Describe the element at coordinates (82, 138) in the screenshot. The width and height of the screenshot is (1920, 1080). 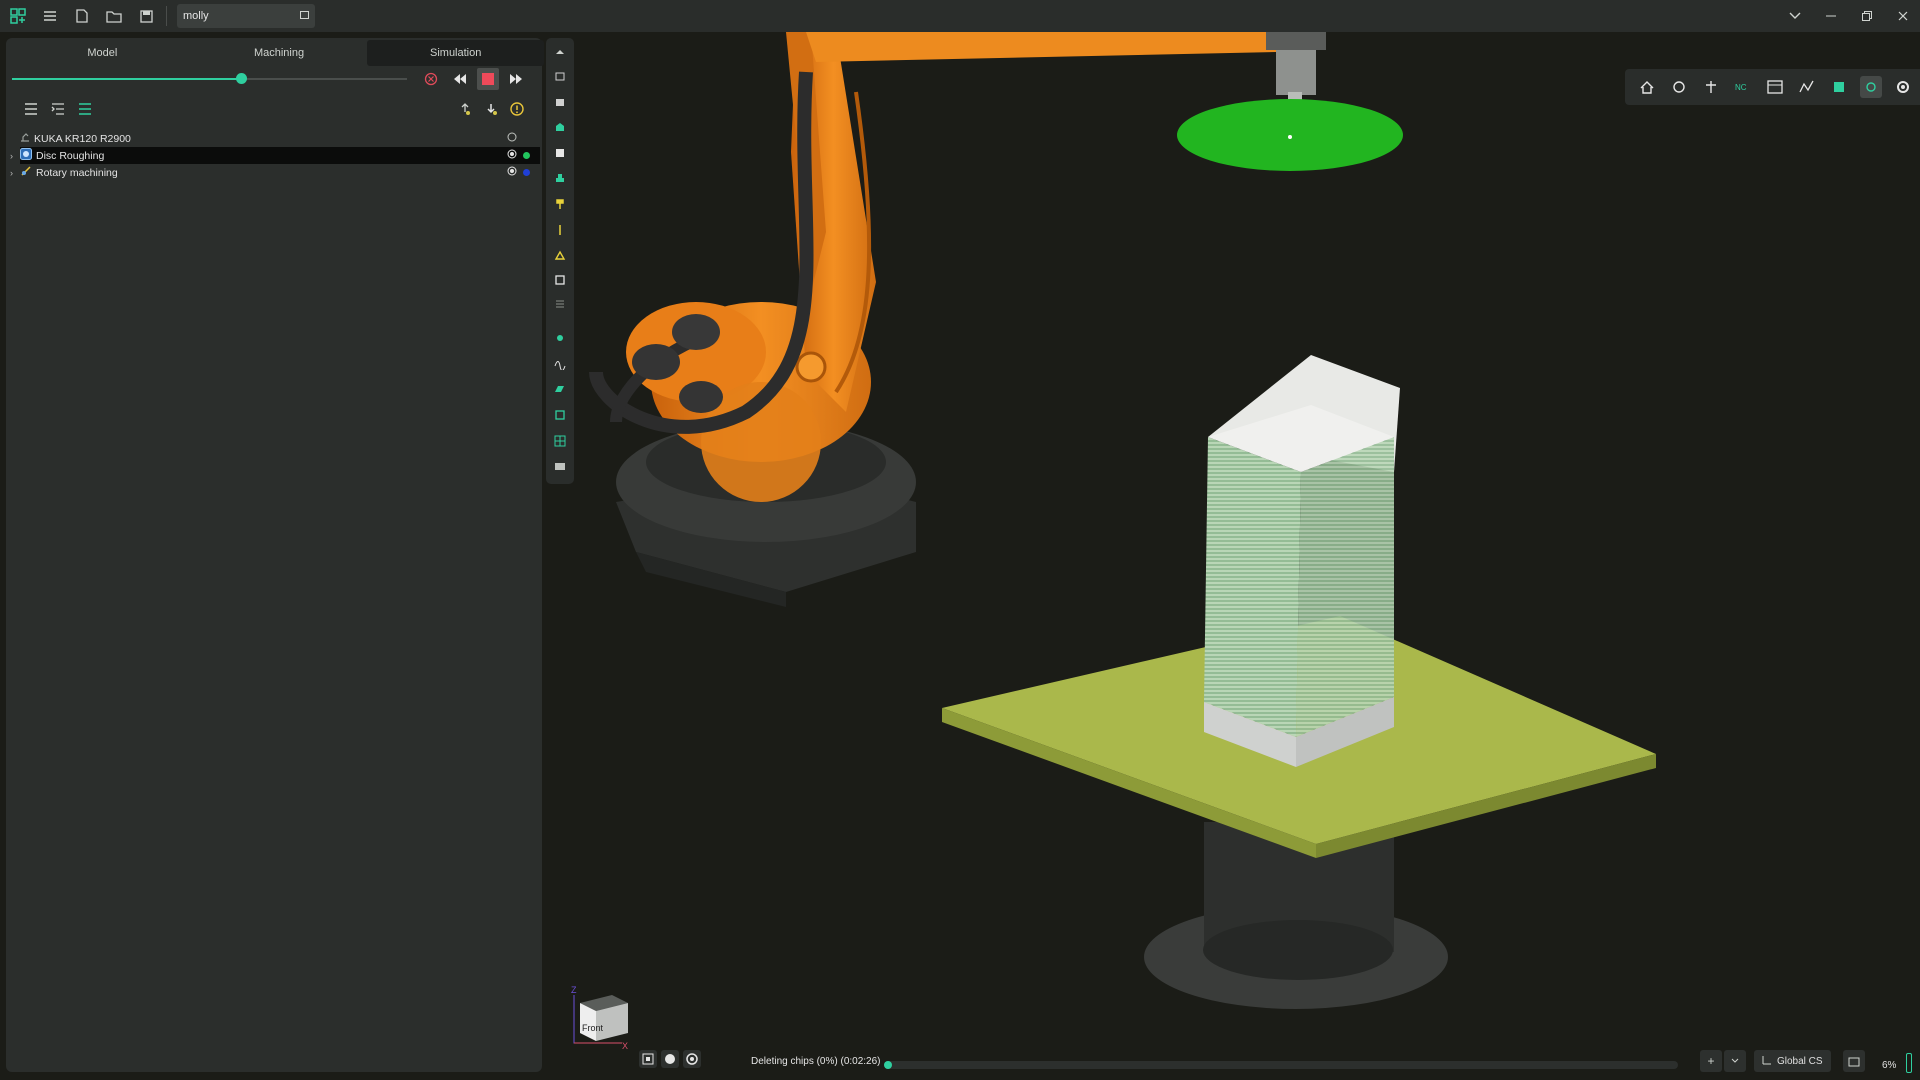
I see `tree-item-label: KUKA KR120 R2900` at that location.